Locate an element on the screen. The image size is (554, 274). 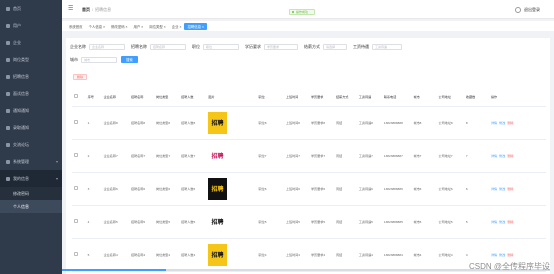
table-cell: 公司地址4 is located at coordinates (450, 255).